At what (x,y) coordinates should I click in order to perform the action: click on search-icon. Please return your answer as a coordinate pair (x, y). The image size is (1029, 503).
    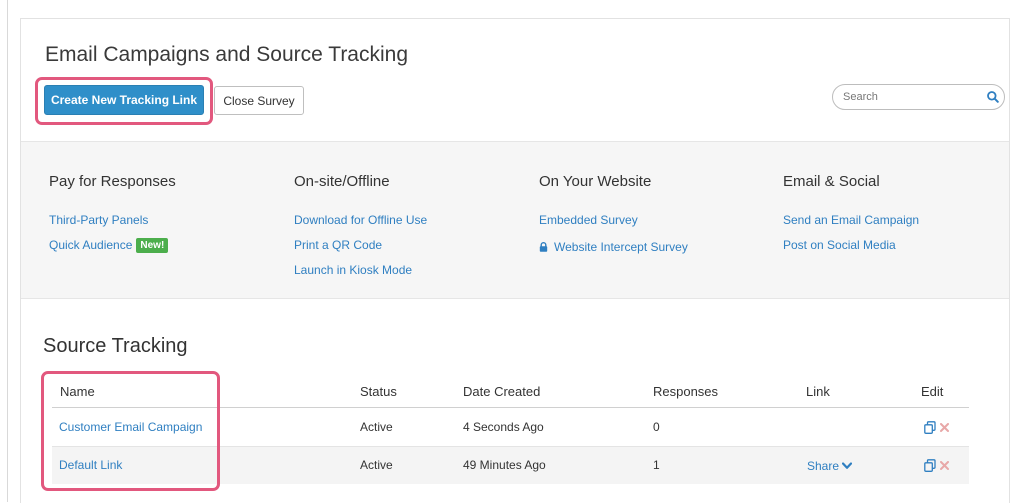
    Looking at the image, I should click on (993, 97).